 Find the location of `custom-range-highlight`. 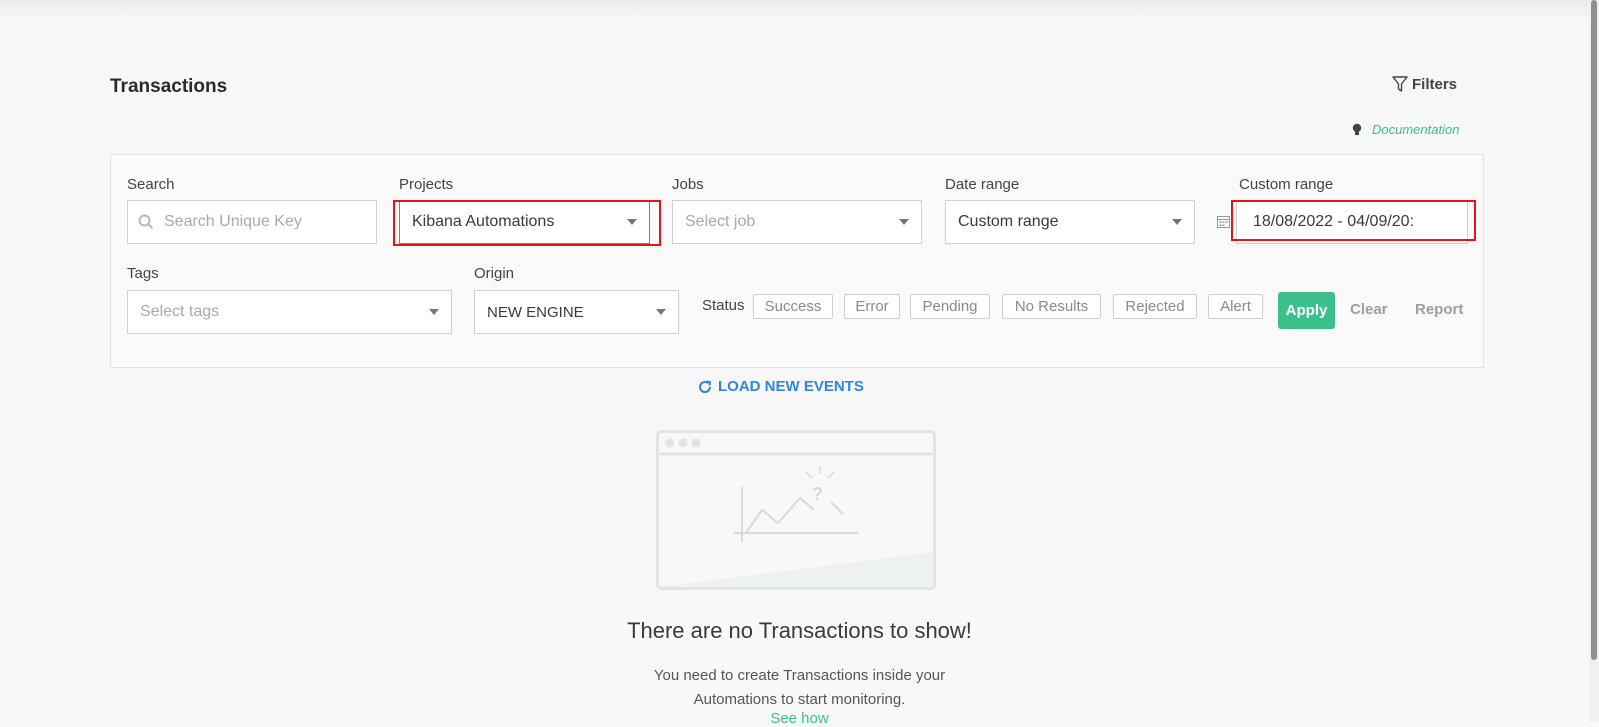

custom-range-highlight is located at coordinates (1353, 220).